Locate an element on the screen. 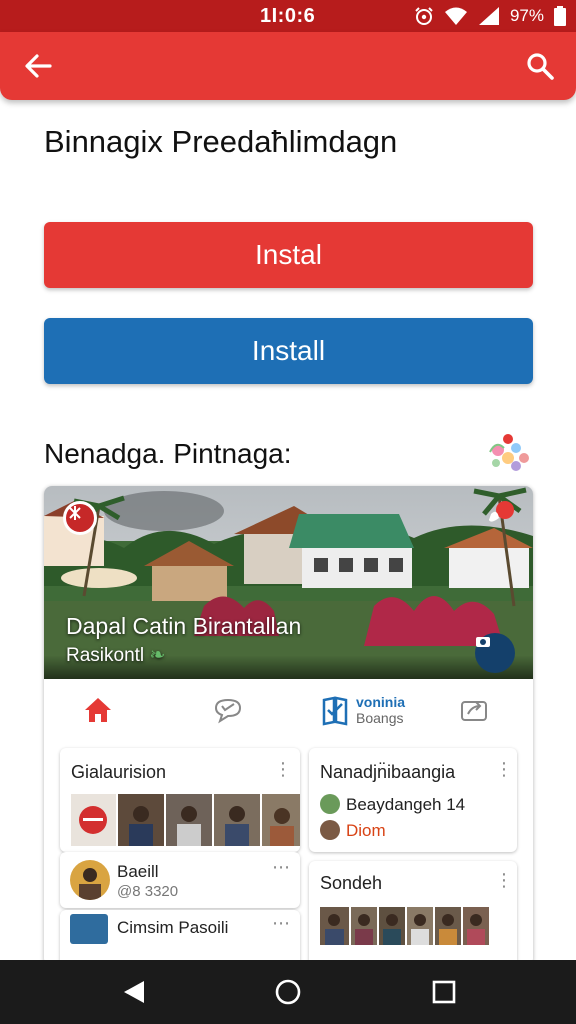 Image resolution: width=576 pixels, height=1024 pixels. featured-subtitle-text: Rasikontl is located at coordinates (105, 655).